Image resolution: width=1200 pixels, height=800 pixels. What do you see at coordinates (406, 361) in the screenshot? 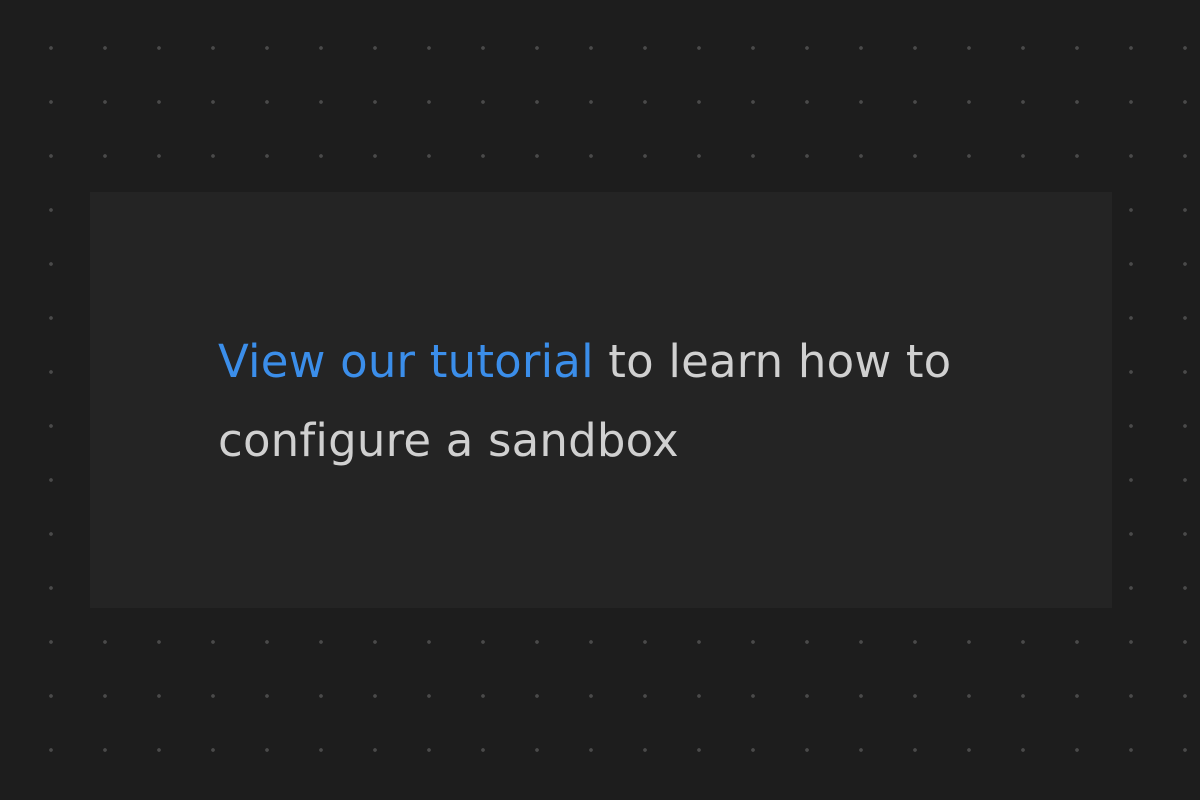
I see `tutorial-link: View our tutorial` at bounding box center [406, 361].